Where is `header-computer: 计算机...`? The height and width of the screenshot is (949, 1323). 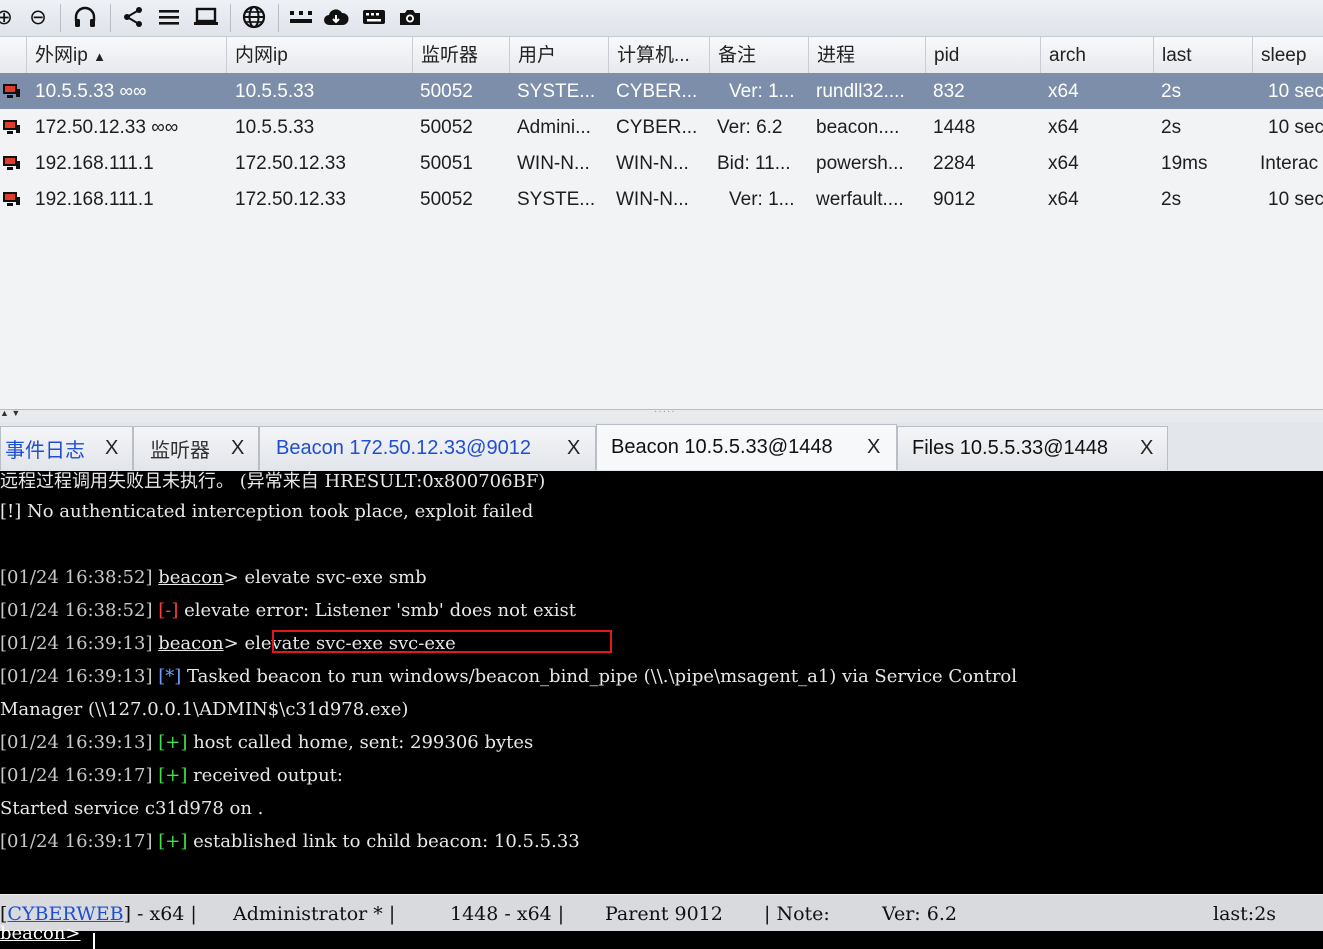
header-computer: 计算机... is located at coordinates (659, 55).